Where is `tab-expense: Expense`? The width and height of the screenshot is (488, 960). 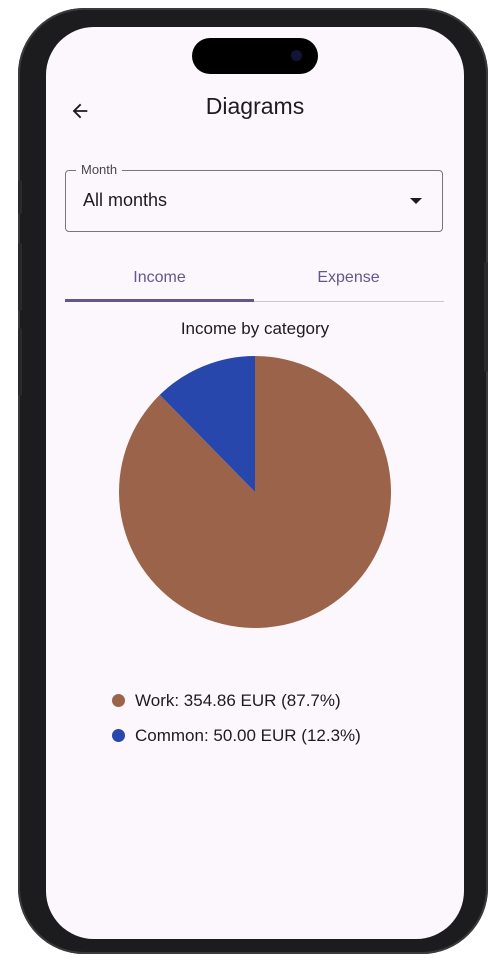 tab-expense: Expense is located at coordinates (348, 278).